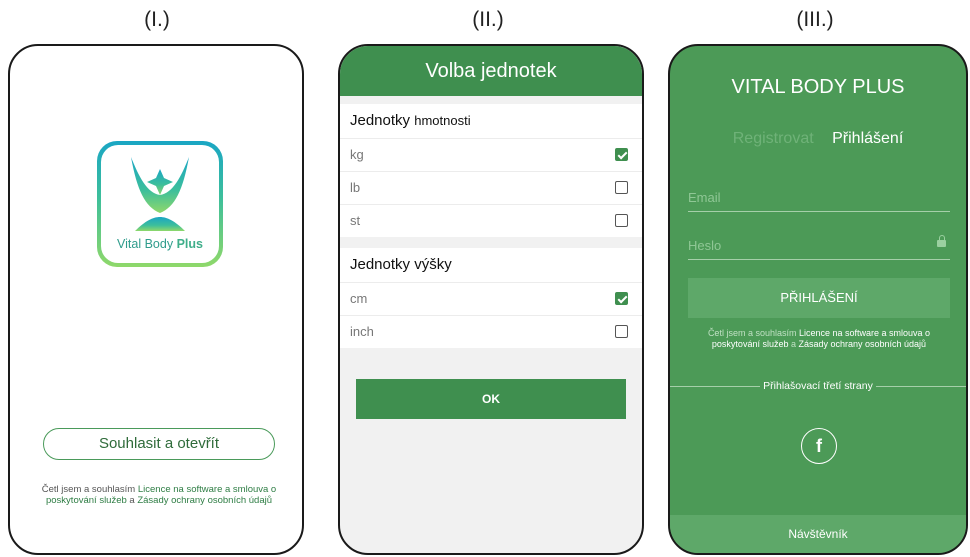 Image resolution: width=970 pixels, height=557 pixels. Describe the element at coordinates (818, 87) in the screenshot. I see `app-title: VITAL BODY PLUS` at that location.